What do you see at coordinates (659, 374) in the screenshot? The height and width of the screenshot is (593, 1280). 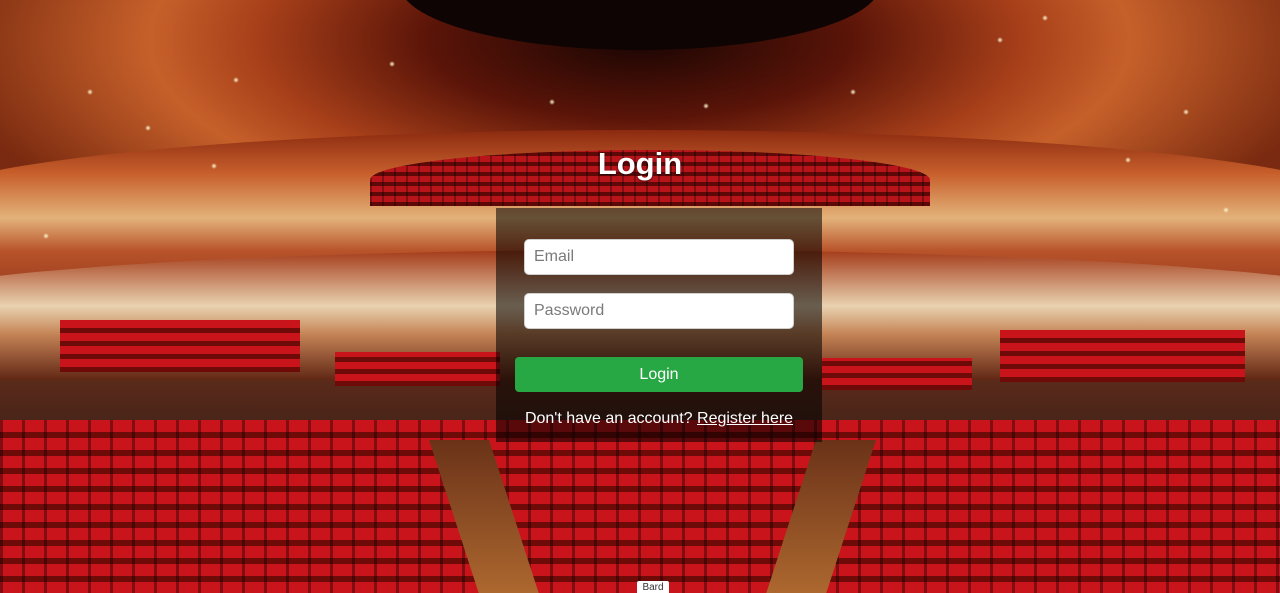 I see `login-button: Login` at bounding box center [659, 374].